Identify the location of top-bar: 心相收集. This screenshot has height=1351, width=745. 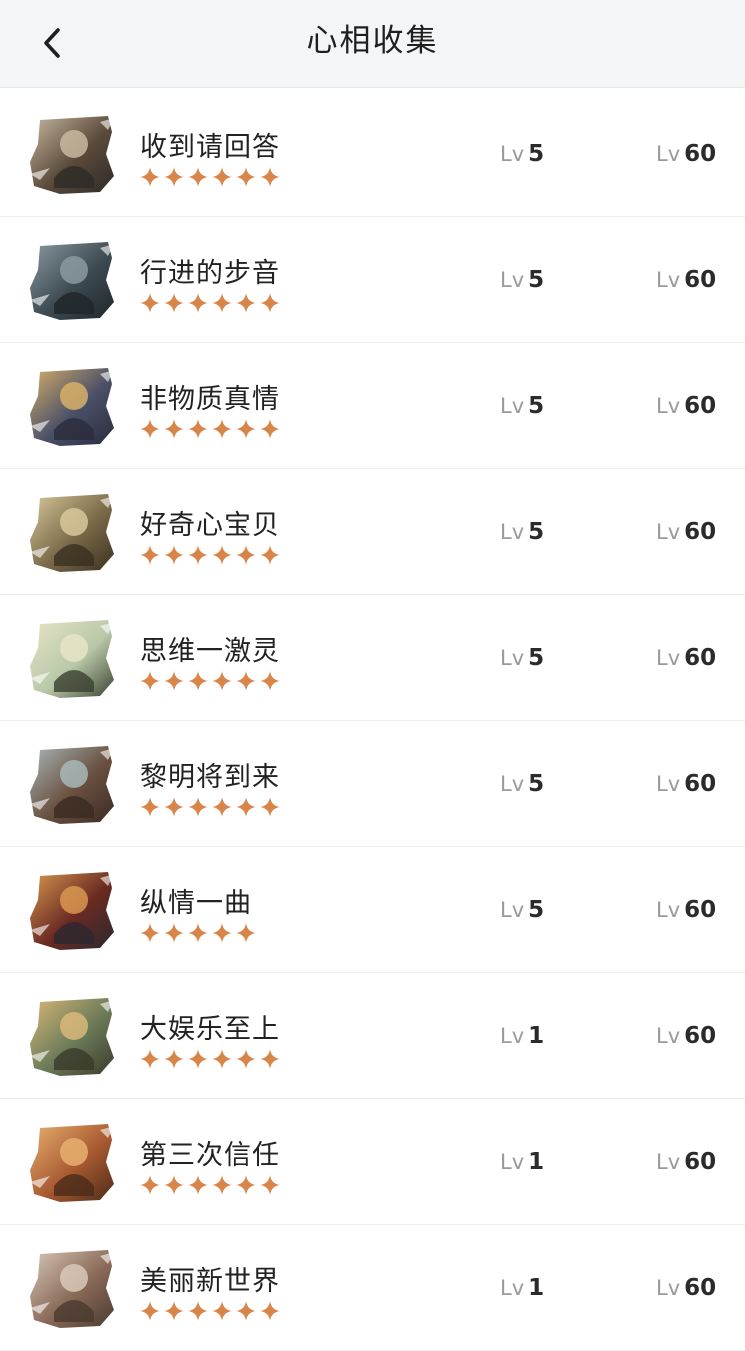
(372, 44).